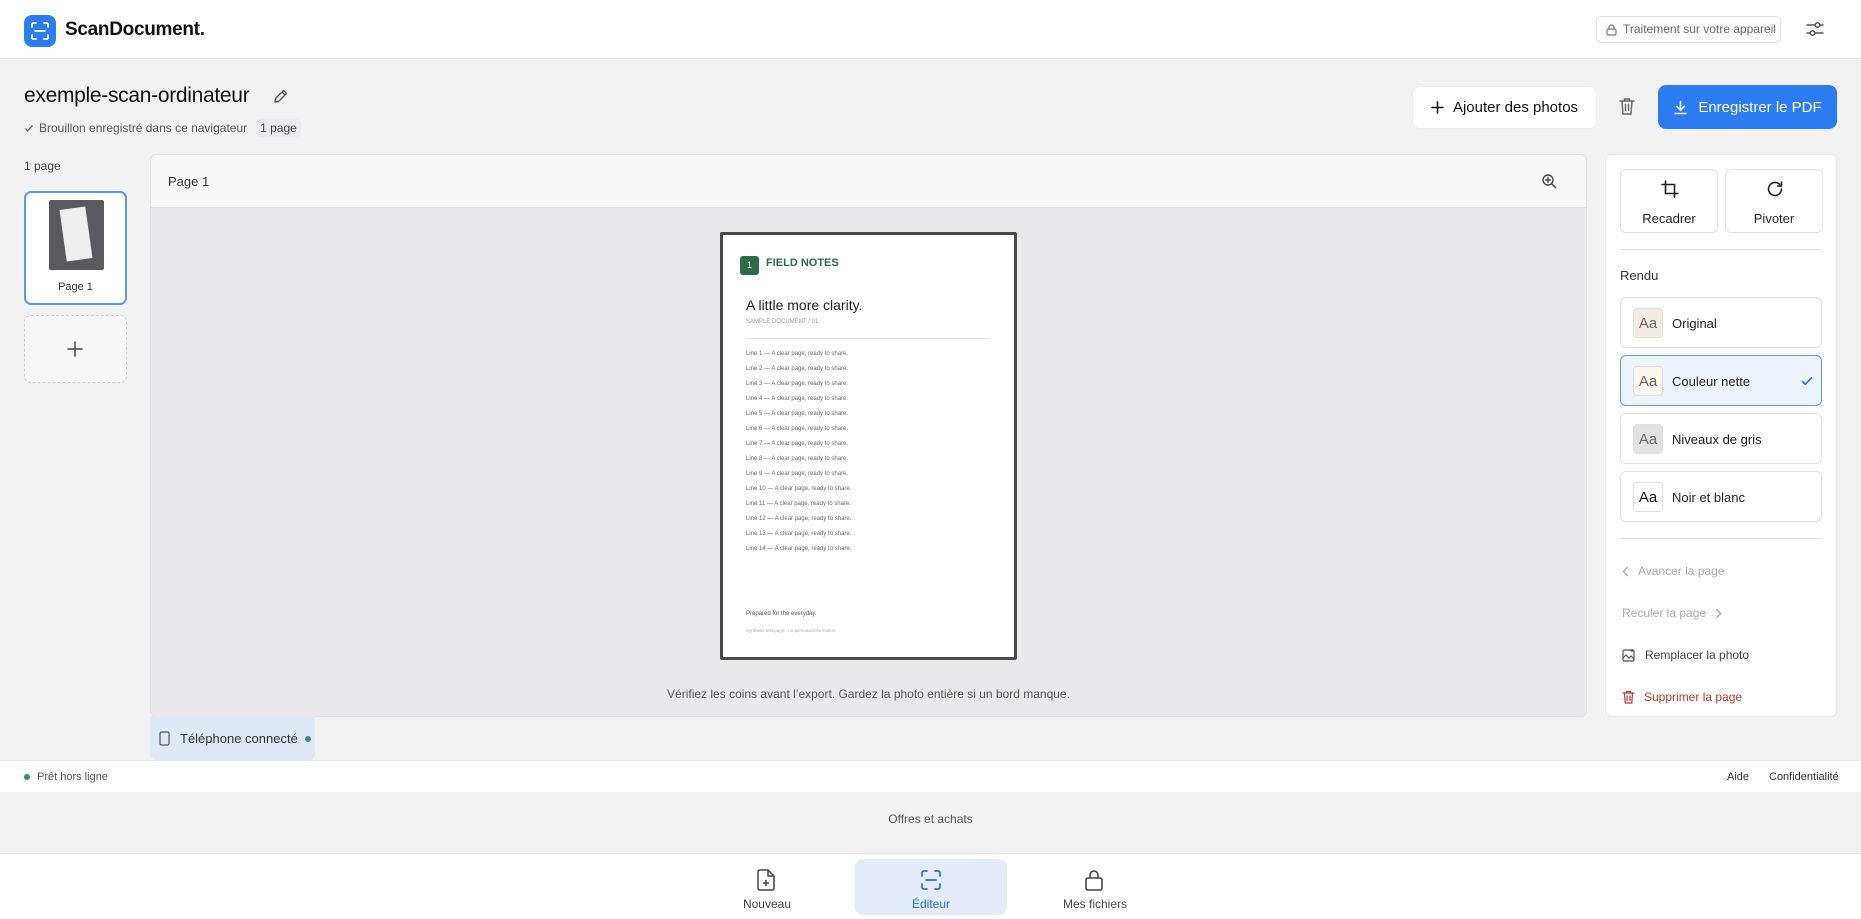 The image size is (1861, 919). Describe the element at coordinates (1515, 107) in the screenshot. I see `add-photos-label: Ajouter des photos` at that location.